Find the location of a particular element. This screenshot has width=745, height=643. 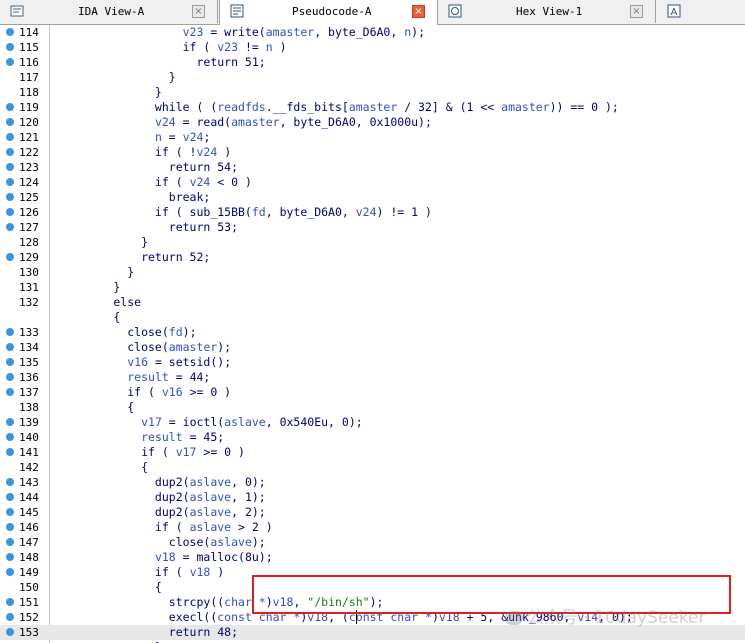

code-line: 139 v17 = ioctl(aslave, 0x540Eu, 0); is located at coordinates (372, 422).